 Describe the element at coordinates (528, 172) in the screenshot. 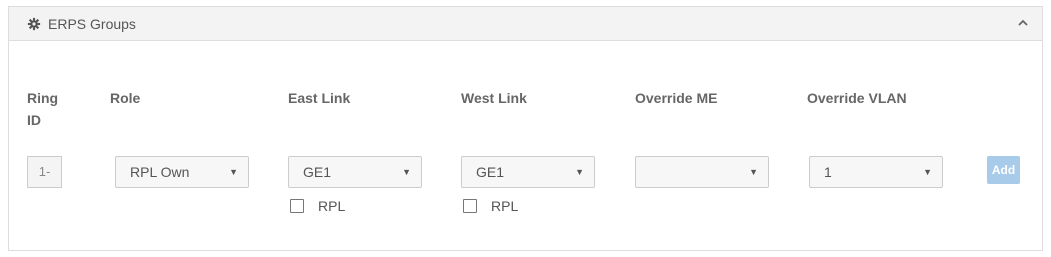

I see `west-link-select: GE1 ▼` at that location.